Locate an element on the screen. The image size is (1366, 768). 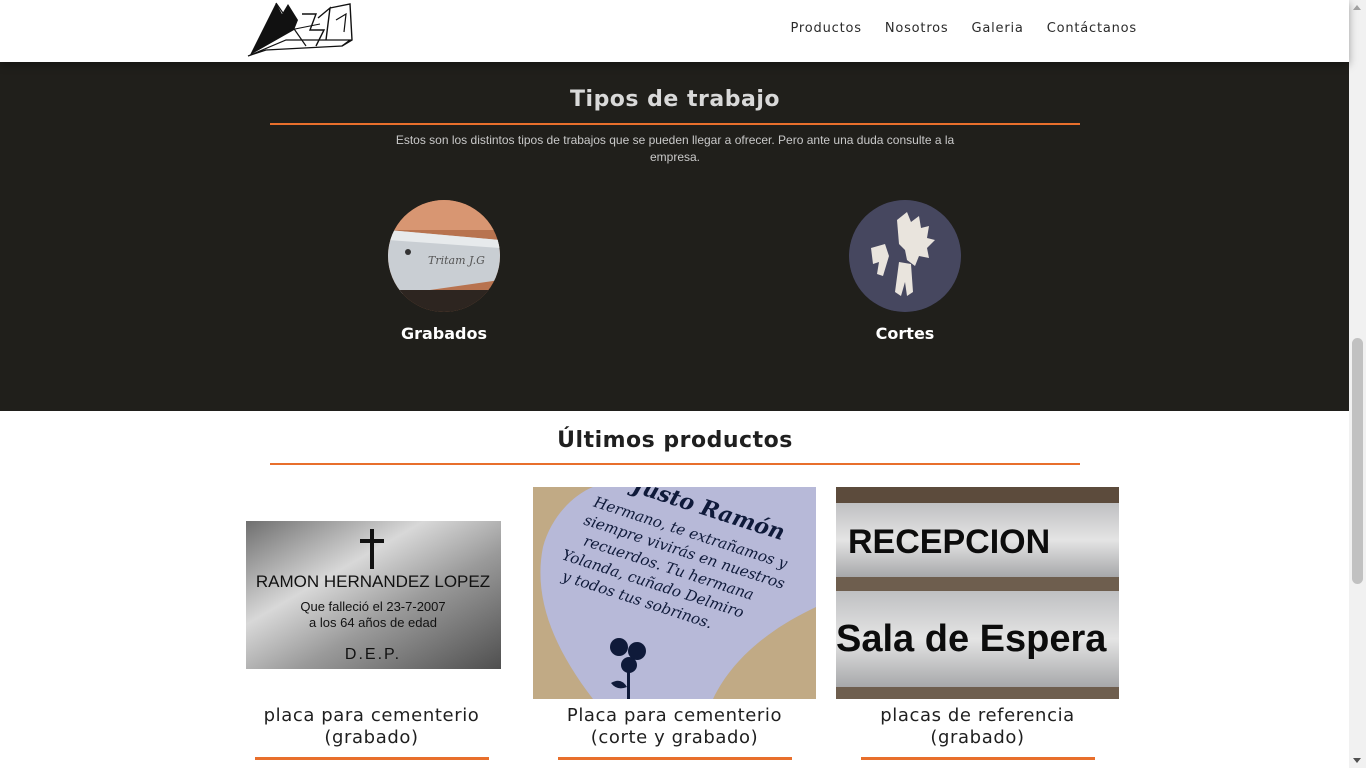
latest-products-title: Últimos productos is located at coordinates (675, 440).